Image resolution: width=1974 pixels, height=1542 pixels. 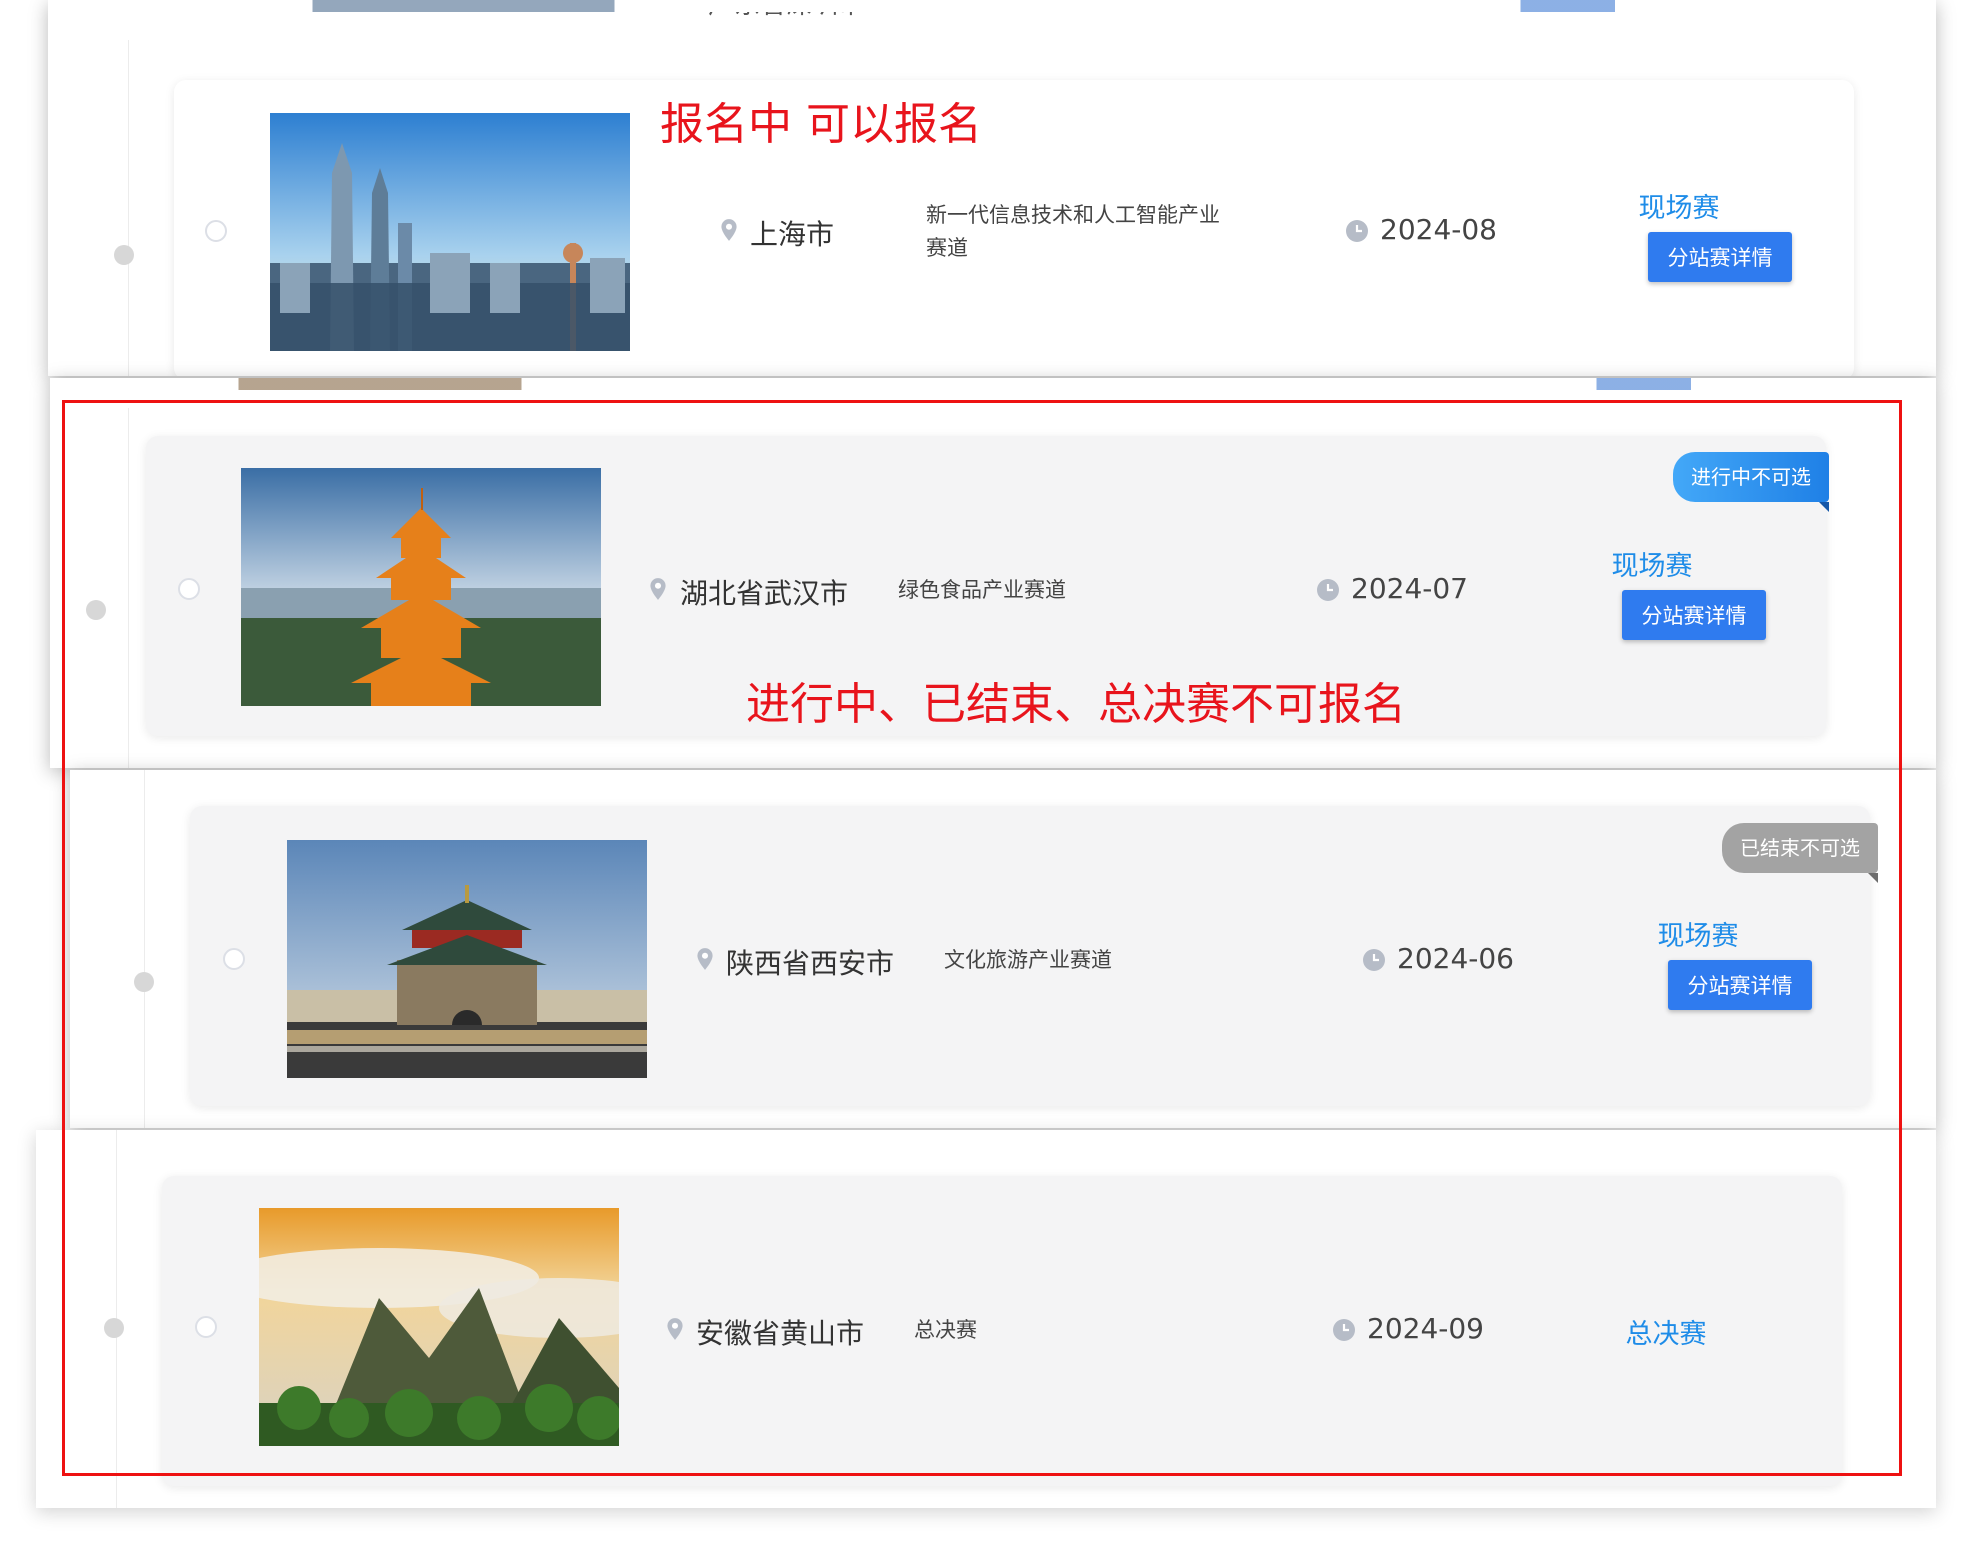 I want to click on timeline-dot, so click(x=124, y=255).